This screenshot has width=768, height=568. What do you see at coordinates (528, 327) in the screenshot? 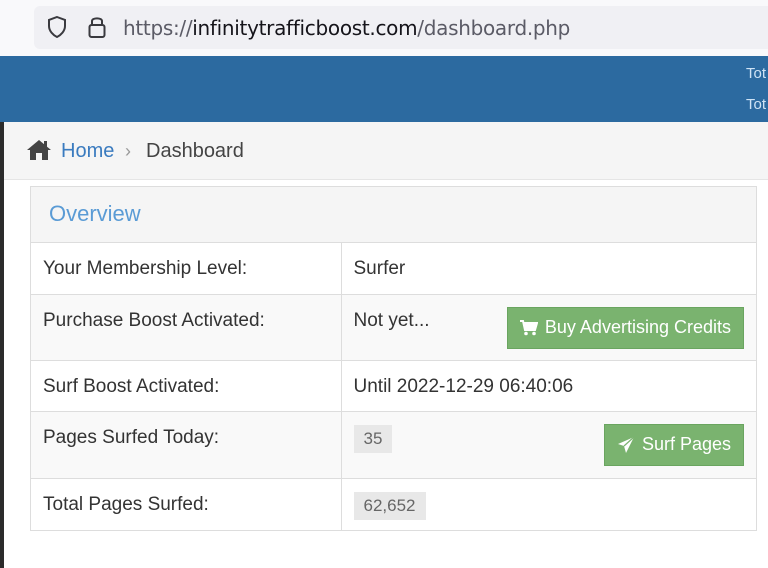
I see `cart-icon` at bounding box center [528, 327].